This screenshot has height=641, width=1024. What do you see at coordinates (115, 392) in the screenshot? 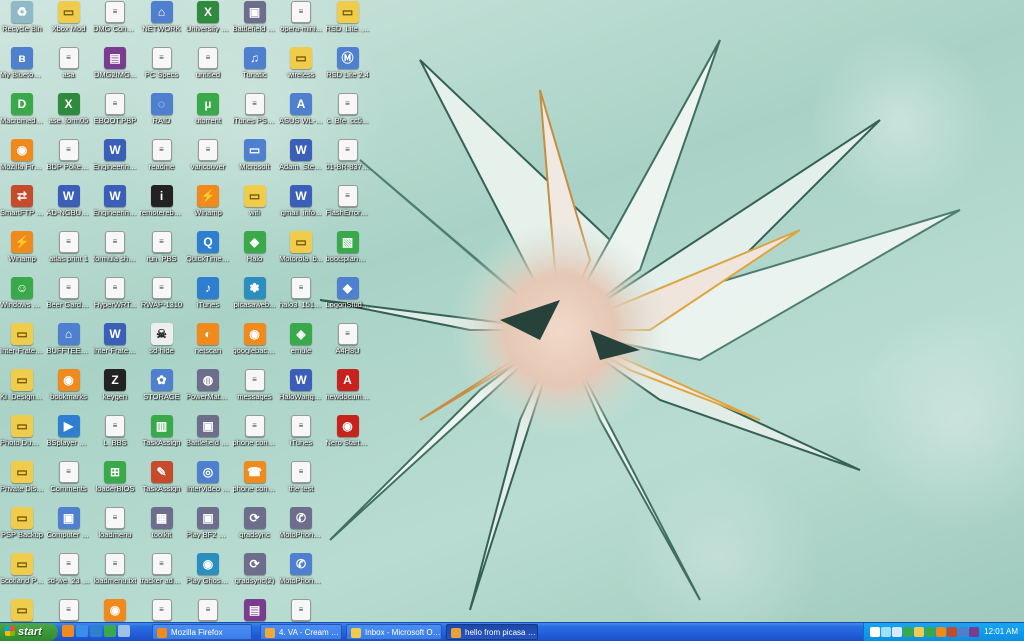
I see `desktop-icon: Zkeygen` at bounding box center [115, 392].